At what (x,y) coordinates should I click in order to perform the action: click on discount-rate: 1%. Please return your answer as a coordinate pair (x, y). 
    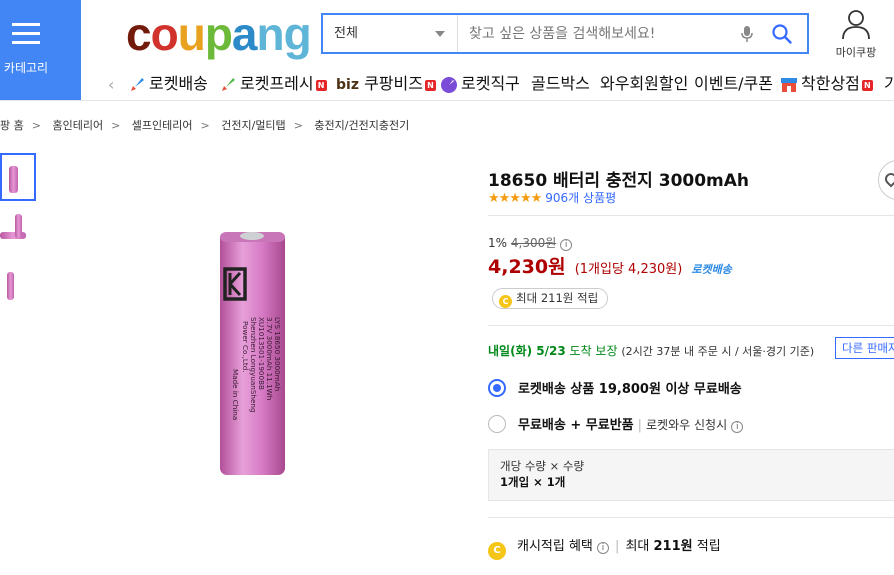
    Looking at the image, I should click on (498, 243).